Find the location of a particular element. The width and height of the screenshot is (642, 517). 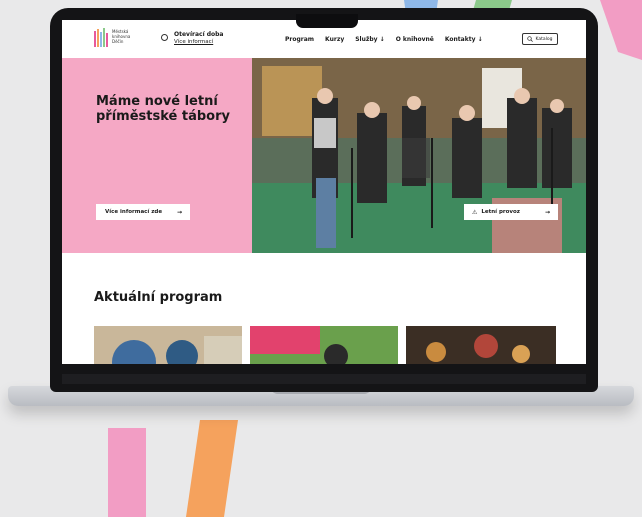

opening-hours-title: Otevírací doba is located at coordinates (199, 34).